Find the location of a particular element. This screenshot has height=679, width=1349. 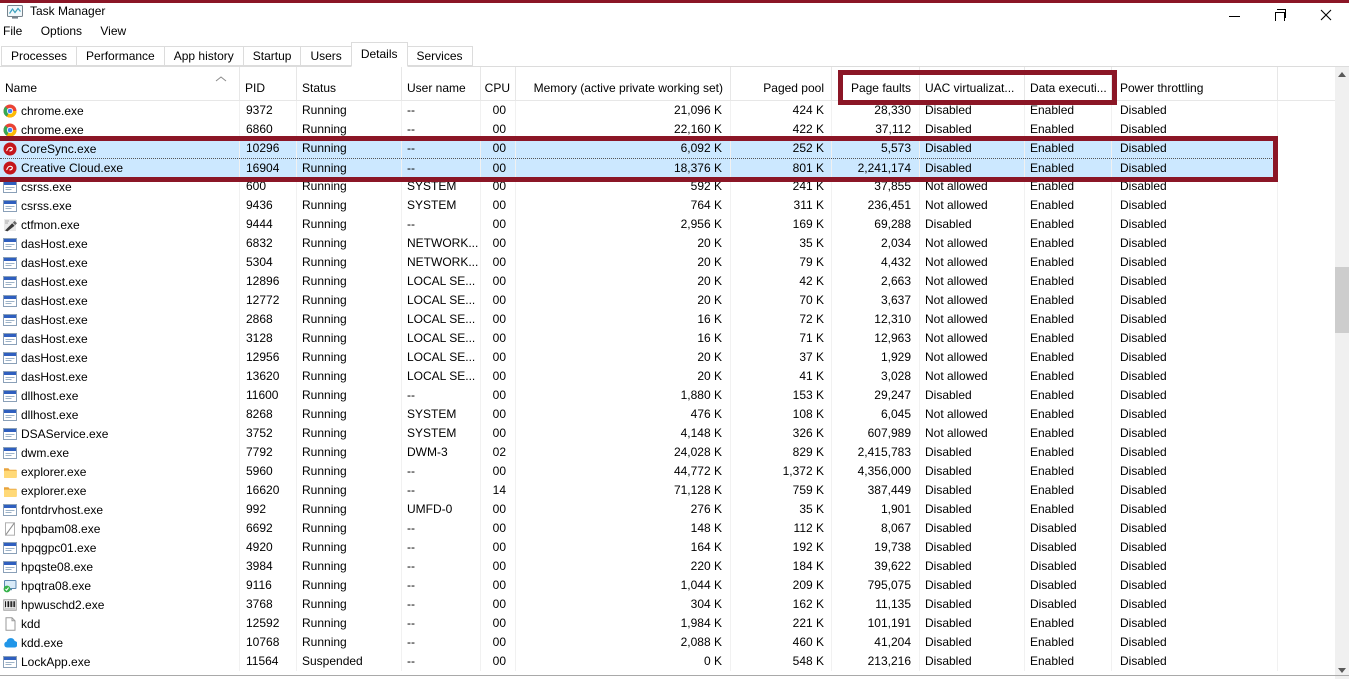

column-header-user: User name is located at coordinates (441, 83).